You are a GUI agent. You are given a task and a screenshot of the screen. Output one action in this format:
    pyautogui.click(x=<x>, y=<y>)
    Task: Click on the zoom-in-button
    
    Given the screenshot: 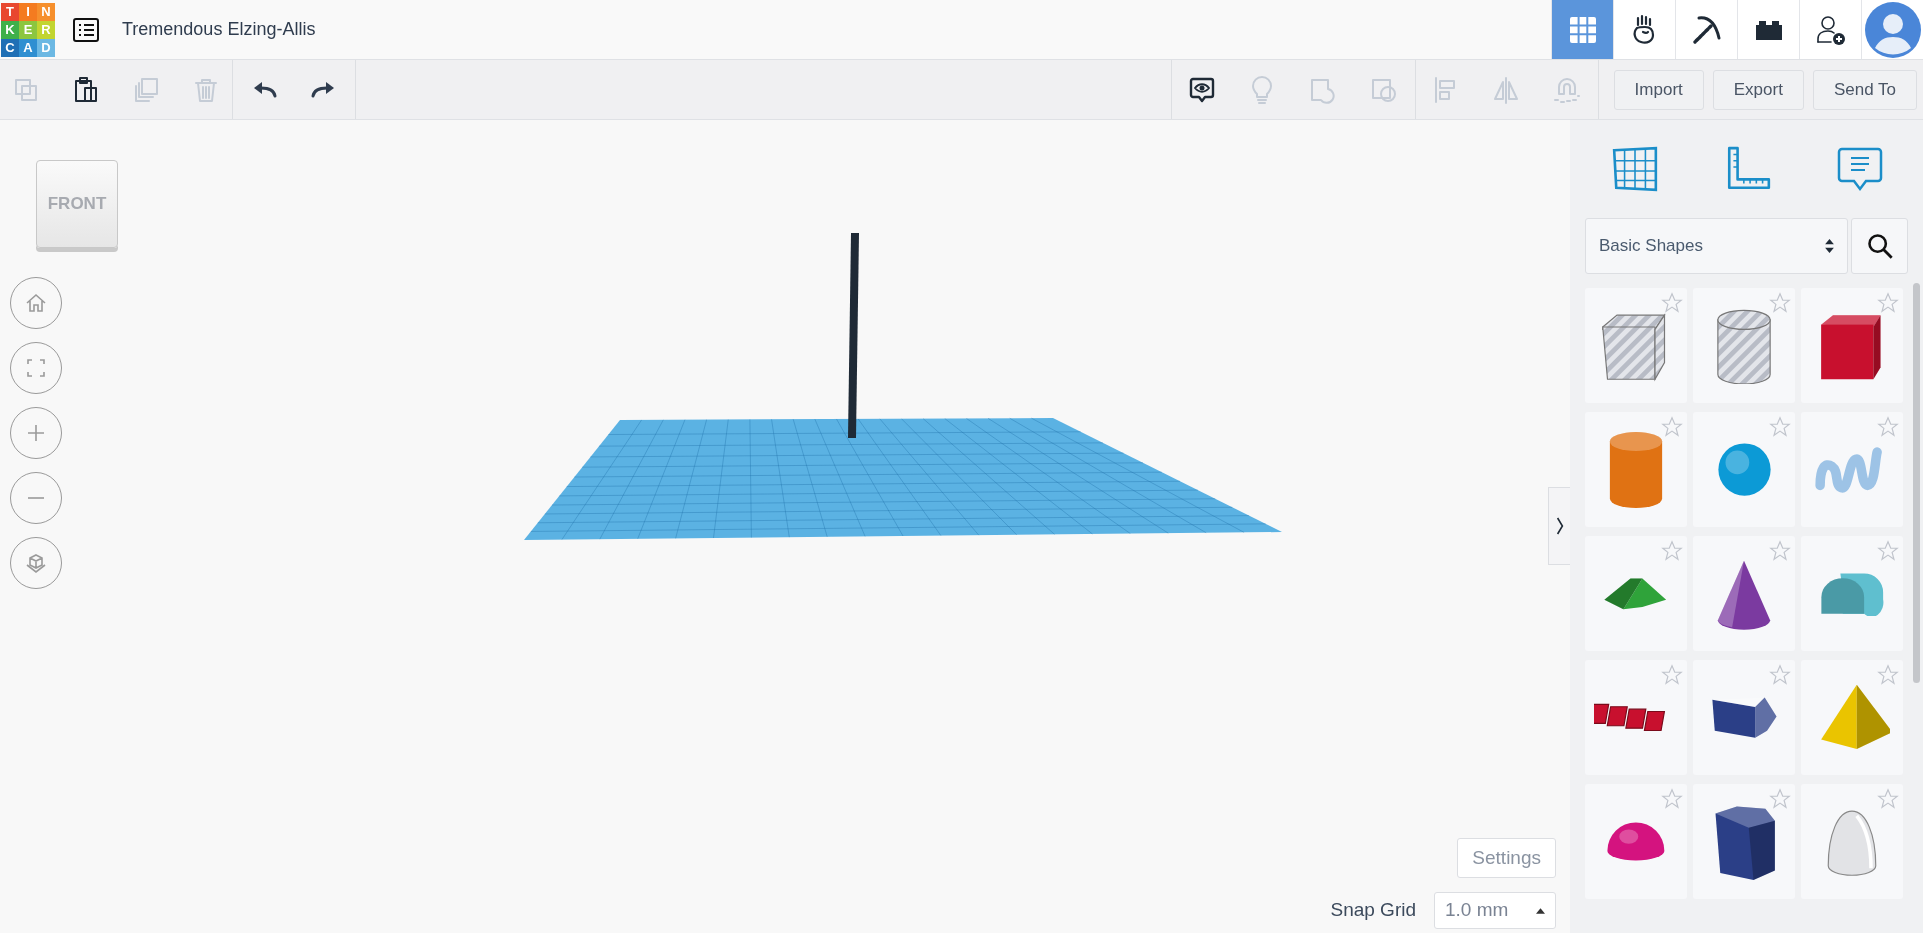 What is the action you would take?
    pyautogui.click(x=36, y=433)
    